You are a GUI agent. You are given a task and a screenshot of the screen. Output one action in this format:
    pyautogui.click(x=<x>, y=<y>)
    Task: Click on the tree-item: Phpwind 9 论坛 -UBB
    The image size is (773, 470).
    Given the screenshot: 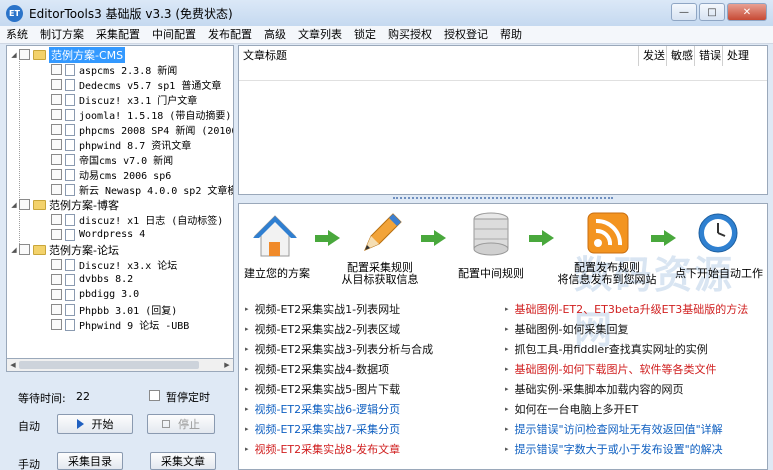 What is the action you would take?
    pyautogui.click(x=120, y=324)
    